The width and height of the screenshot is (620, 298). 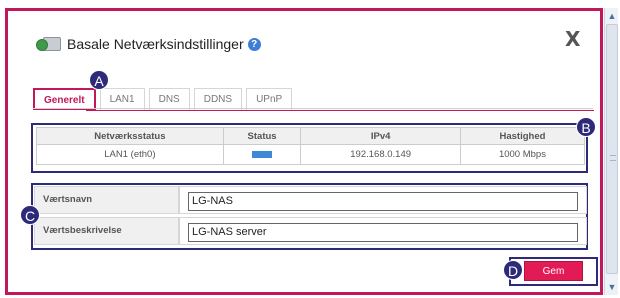 I want to click on hostname-row: Værtsnavn, so click(x=310, y=200).